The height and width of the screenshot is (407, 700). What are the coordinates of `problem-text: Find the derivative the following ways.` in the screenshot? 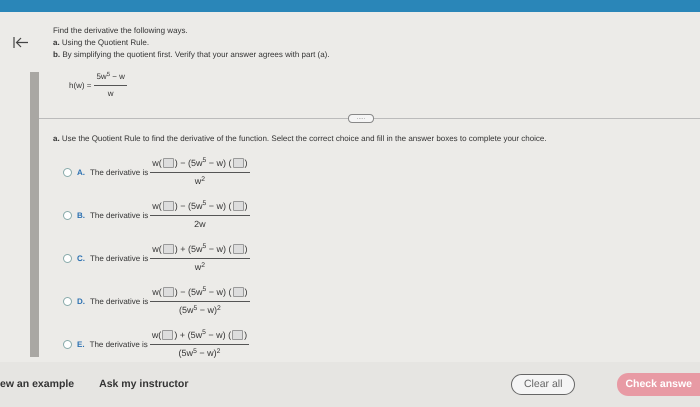 It's located at (121, 31).